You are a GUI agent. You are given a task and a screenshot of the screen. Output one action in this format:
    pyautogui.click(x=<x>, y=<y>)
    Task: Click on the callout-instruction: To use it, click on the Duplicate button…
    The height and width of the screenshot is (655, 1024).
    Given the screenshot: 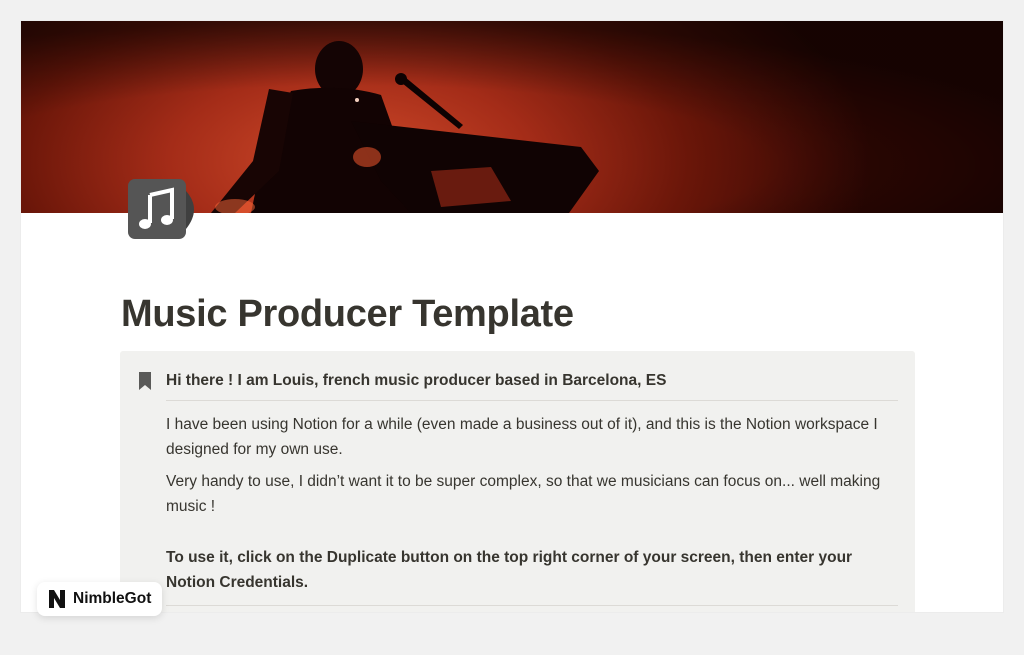 What is the action you would take?
    pyautogui.click(x=509, y=570)
    